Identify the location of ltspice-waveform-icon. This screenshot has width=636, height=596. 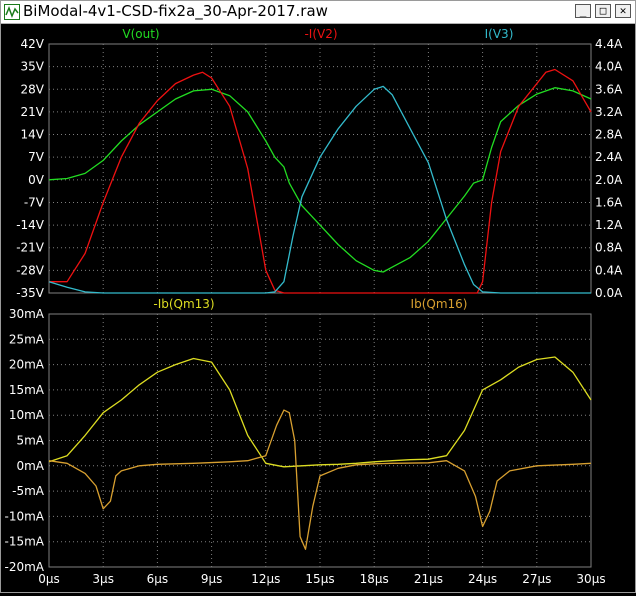
(12, 12).